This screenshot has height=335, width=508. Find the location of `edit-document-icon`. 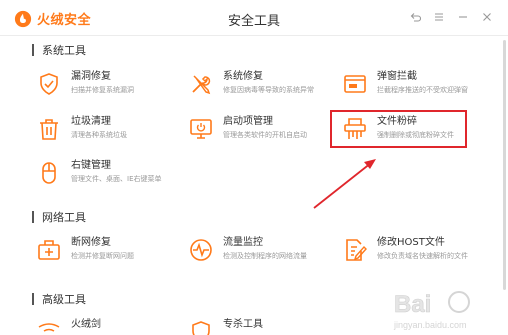

edit-document-icon is located at coordinates (356, 250).